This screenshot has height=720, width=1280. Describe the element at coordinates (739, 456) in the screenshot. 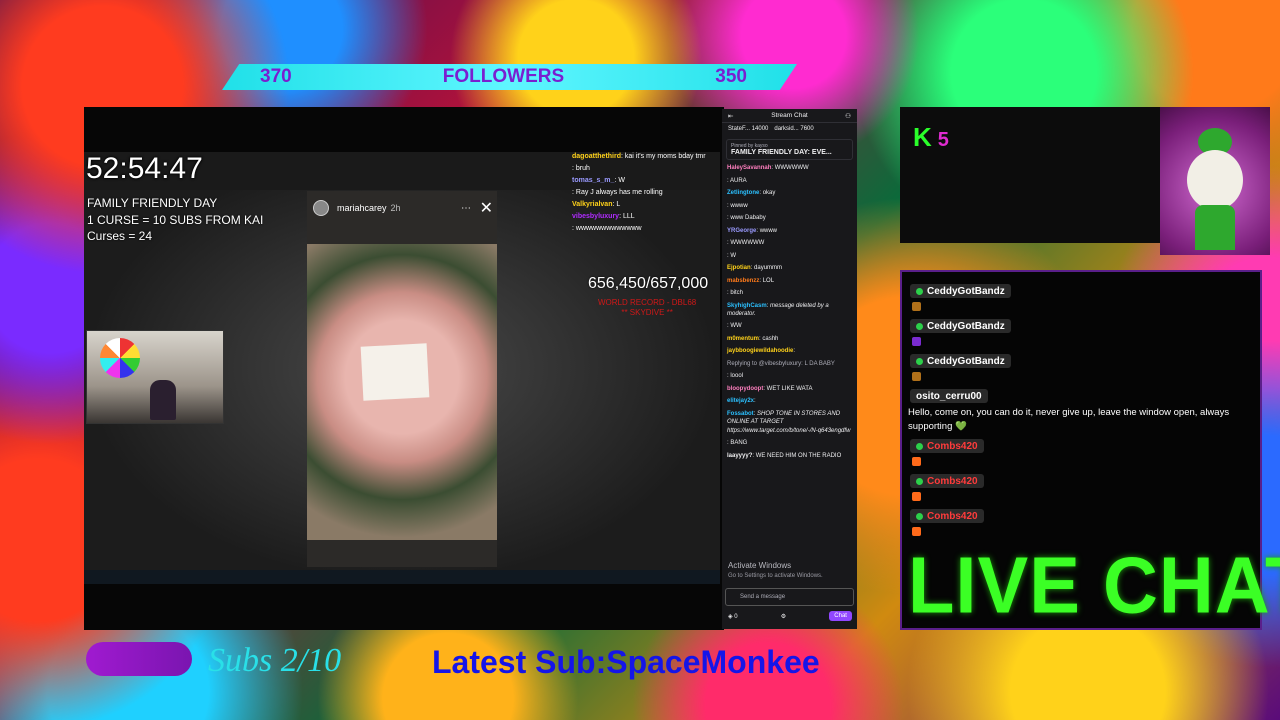

I see `chat-username: laayyyy?` at that location.